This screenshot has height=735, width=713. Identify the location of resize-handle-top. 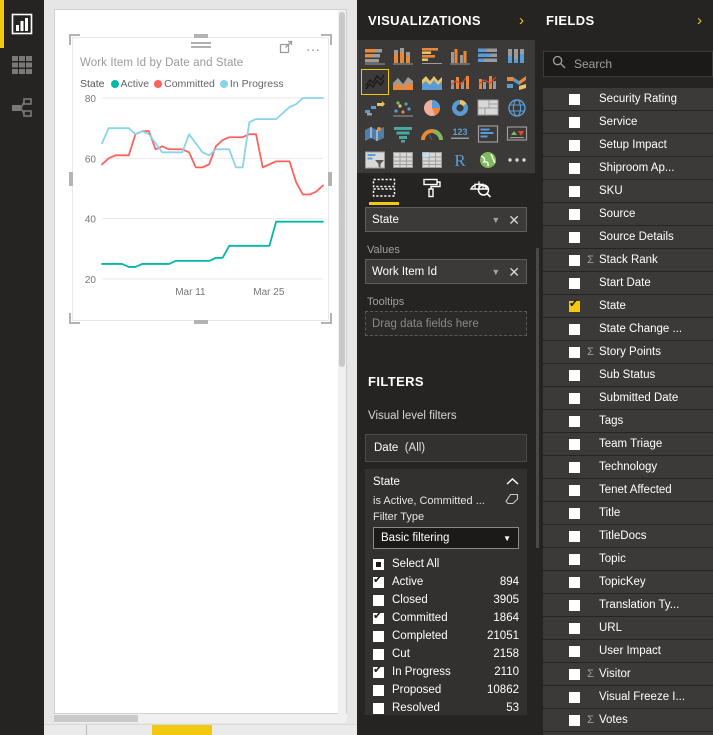
(200, 36).